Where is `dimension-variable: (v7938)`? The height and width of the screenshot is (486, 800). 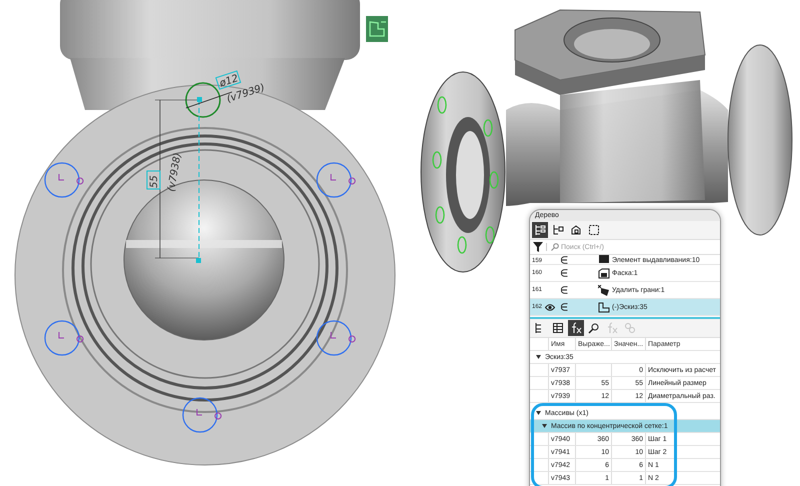
dimension-variable: (v7938) is located at coordinates (175, 172).